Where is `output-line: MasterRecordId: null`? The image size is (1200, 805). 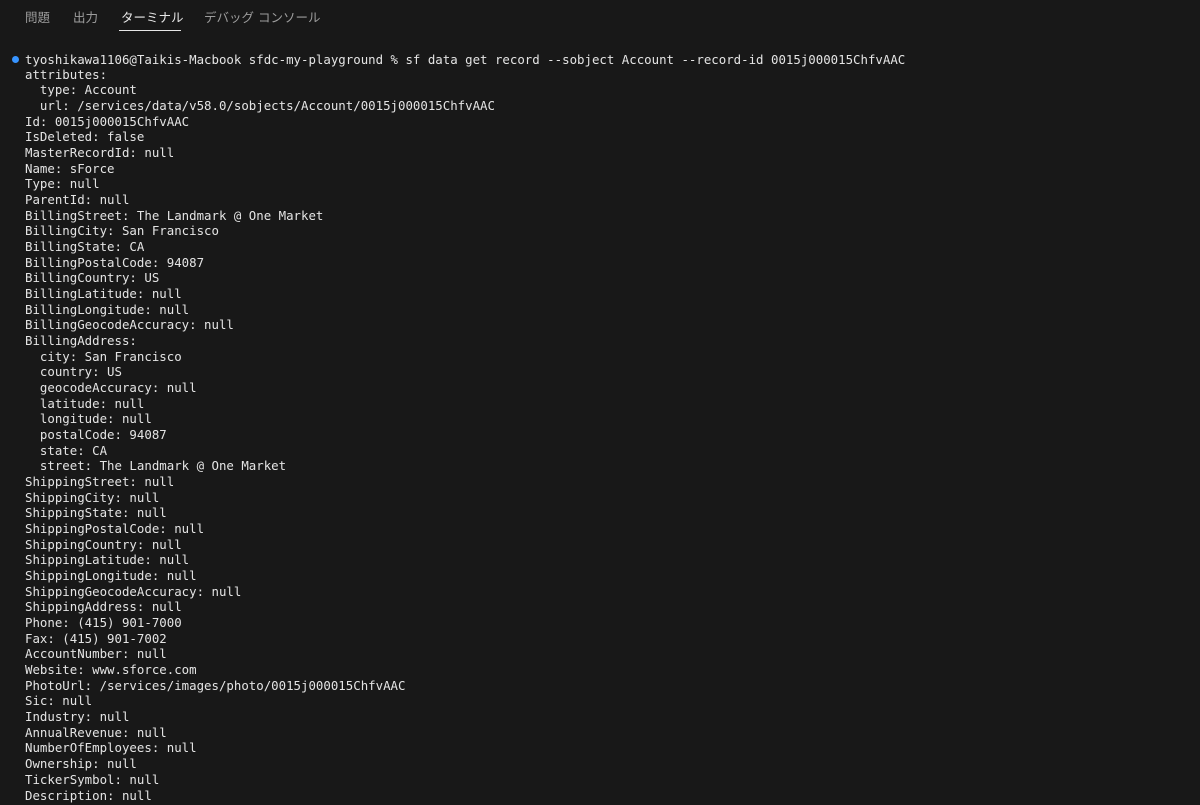 output-line: MasterRecordId: null is located at coordinates (100, 152).